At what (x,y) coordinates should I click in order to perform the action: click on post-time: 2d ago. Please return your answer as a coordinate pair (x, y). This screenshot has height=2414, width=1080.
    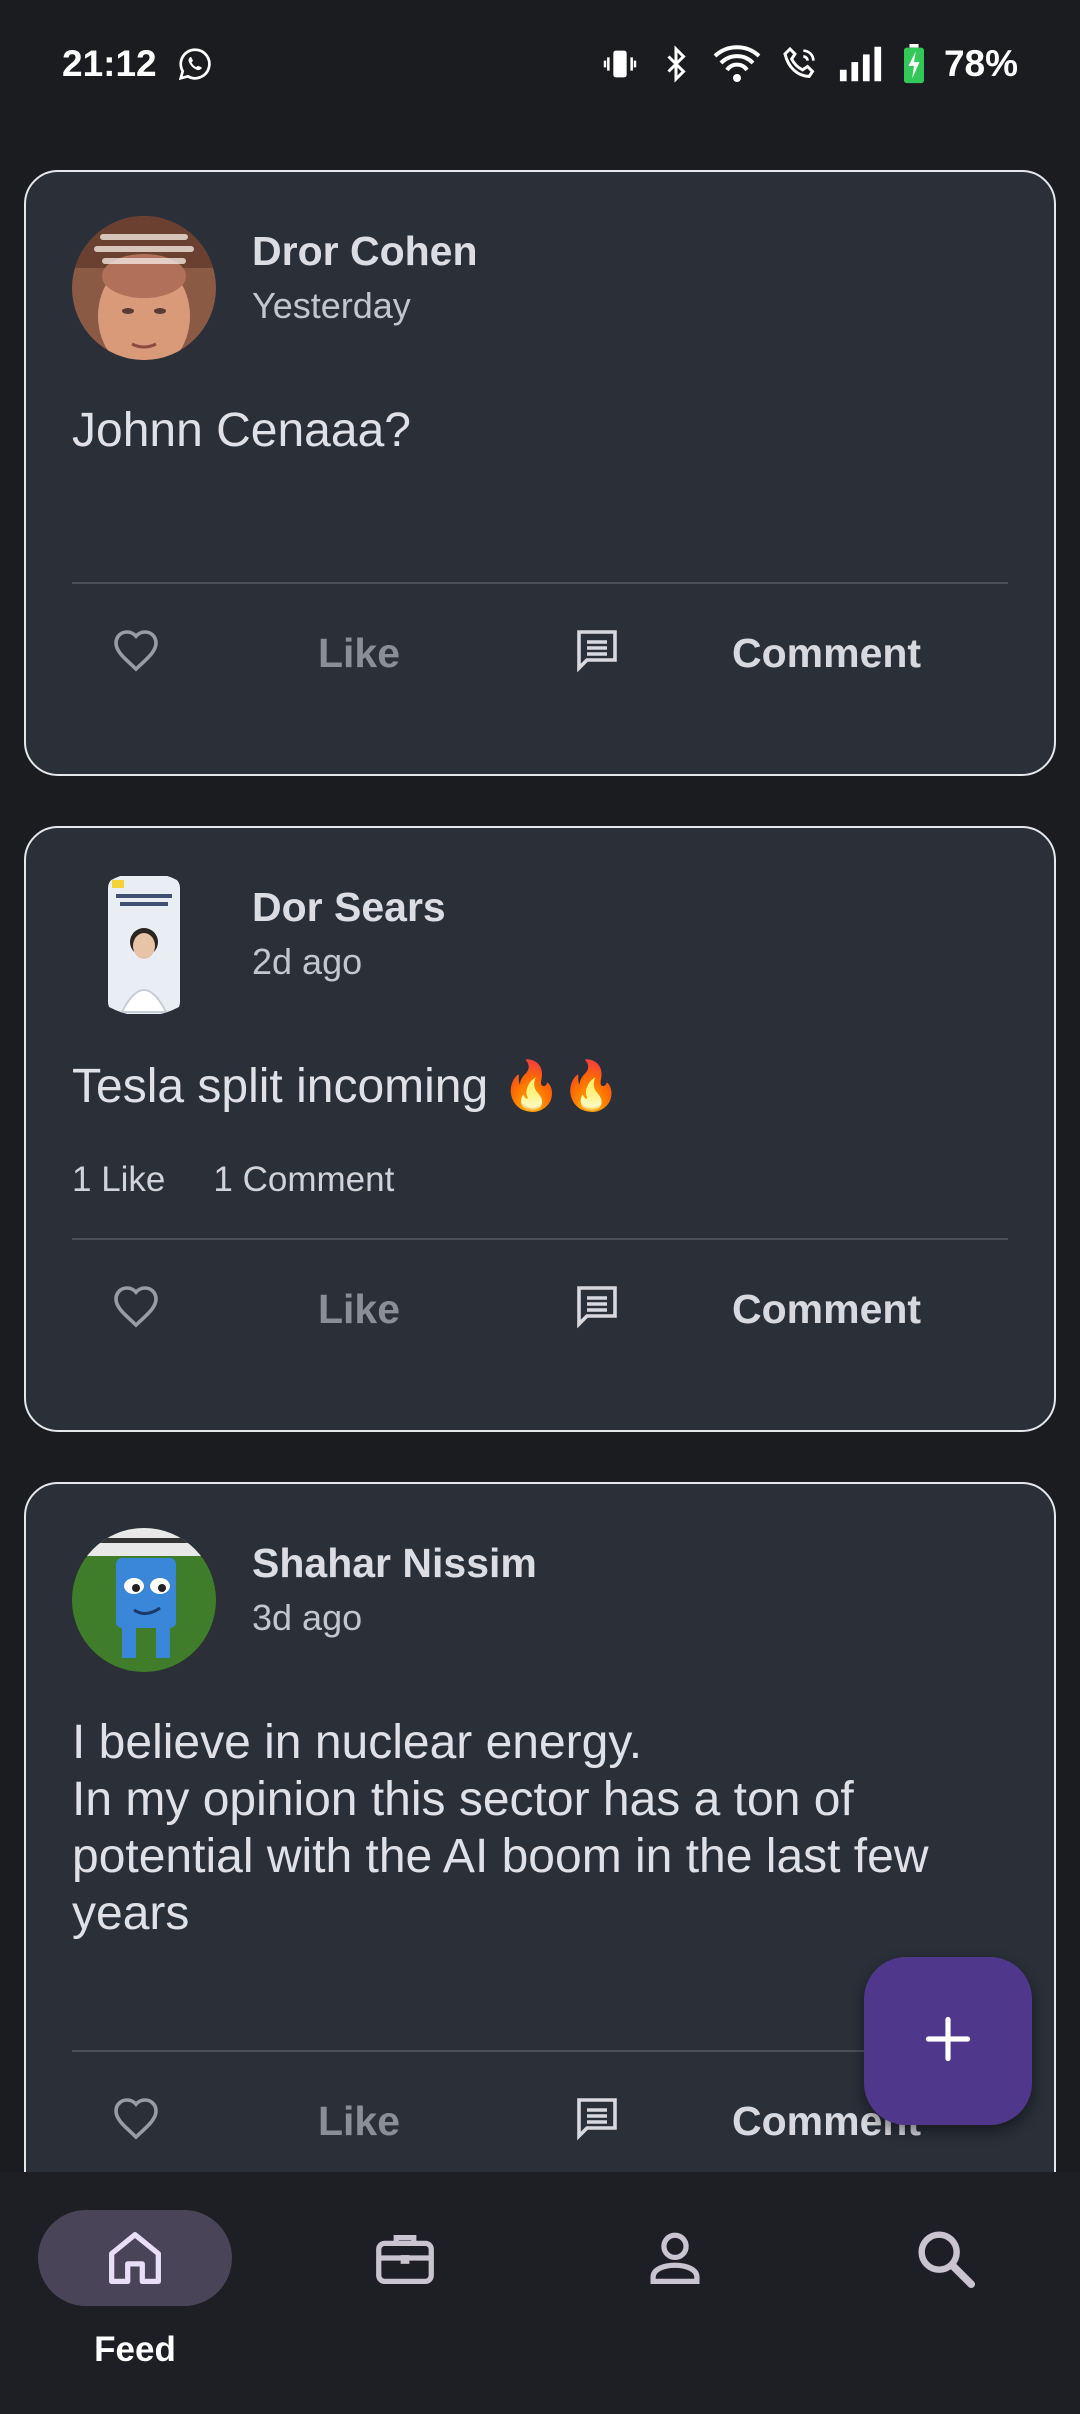
    Looking at the image, I should click on (307, 961).